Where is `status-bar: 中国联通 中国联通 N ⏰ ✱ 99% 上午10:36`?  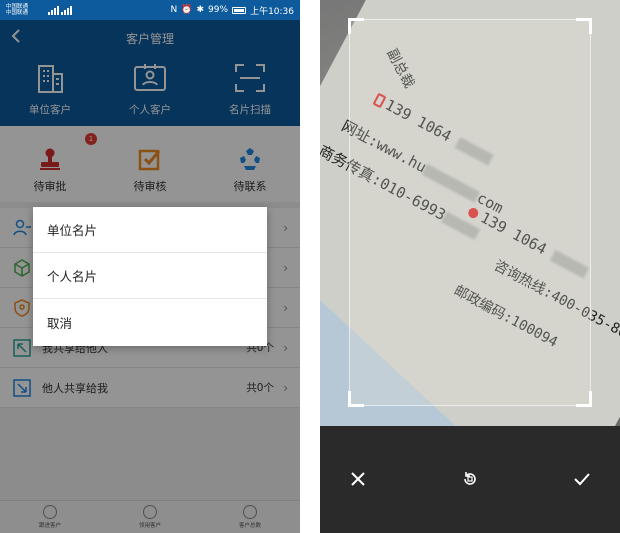
status-bar: 中国联通 中国联通 N ⏰ ✱ 99% 上午10:36 is located at coordinates (150, 10).